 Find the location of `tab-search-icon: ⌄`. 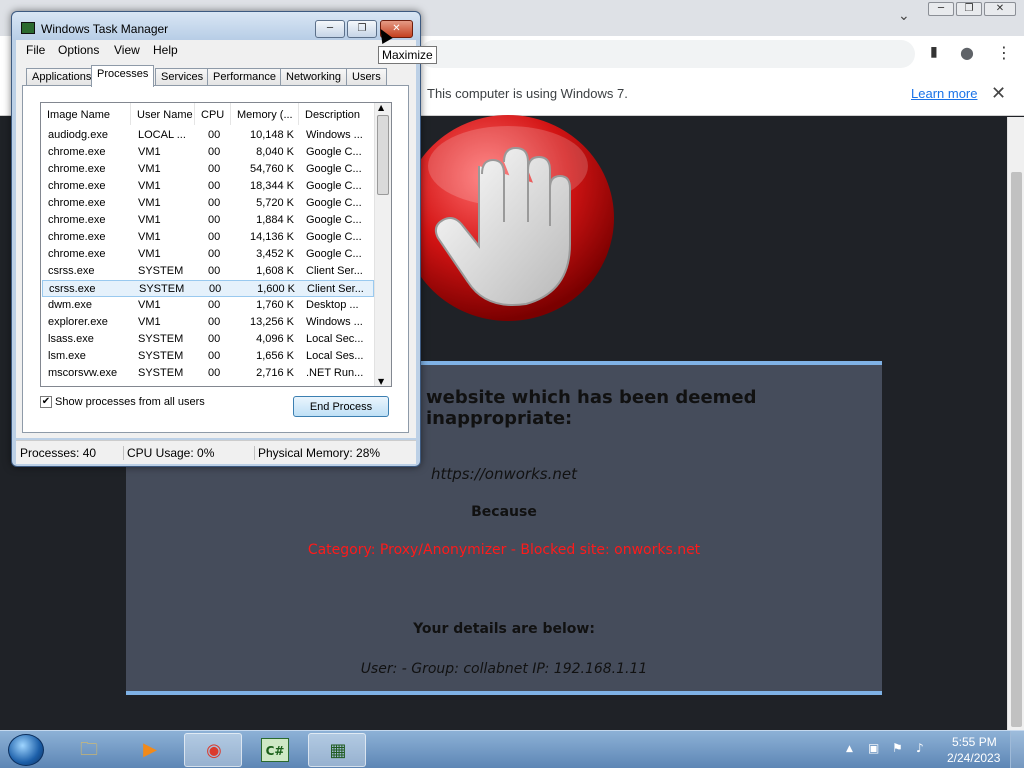

tab-search-icon: ⌄ is located at coordinates (904, 16).